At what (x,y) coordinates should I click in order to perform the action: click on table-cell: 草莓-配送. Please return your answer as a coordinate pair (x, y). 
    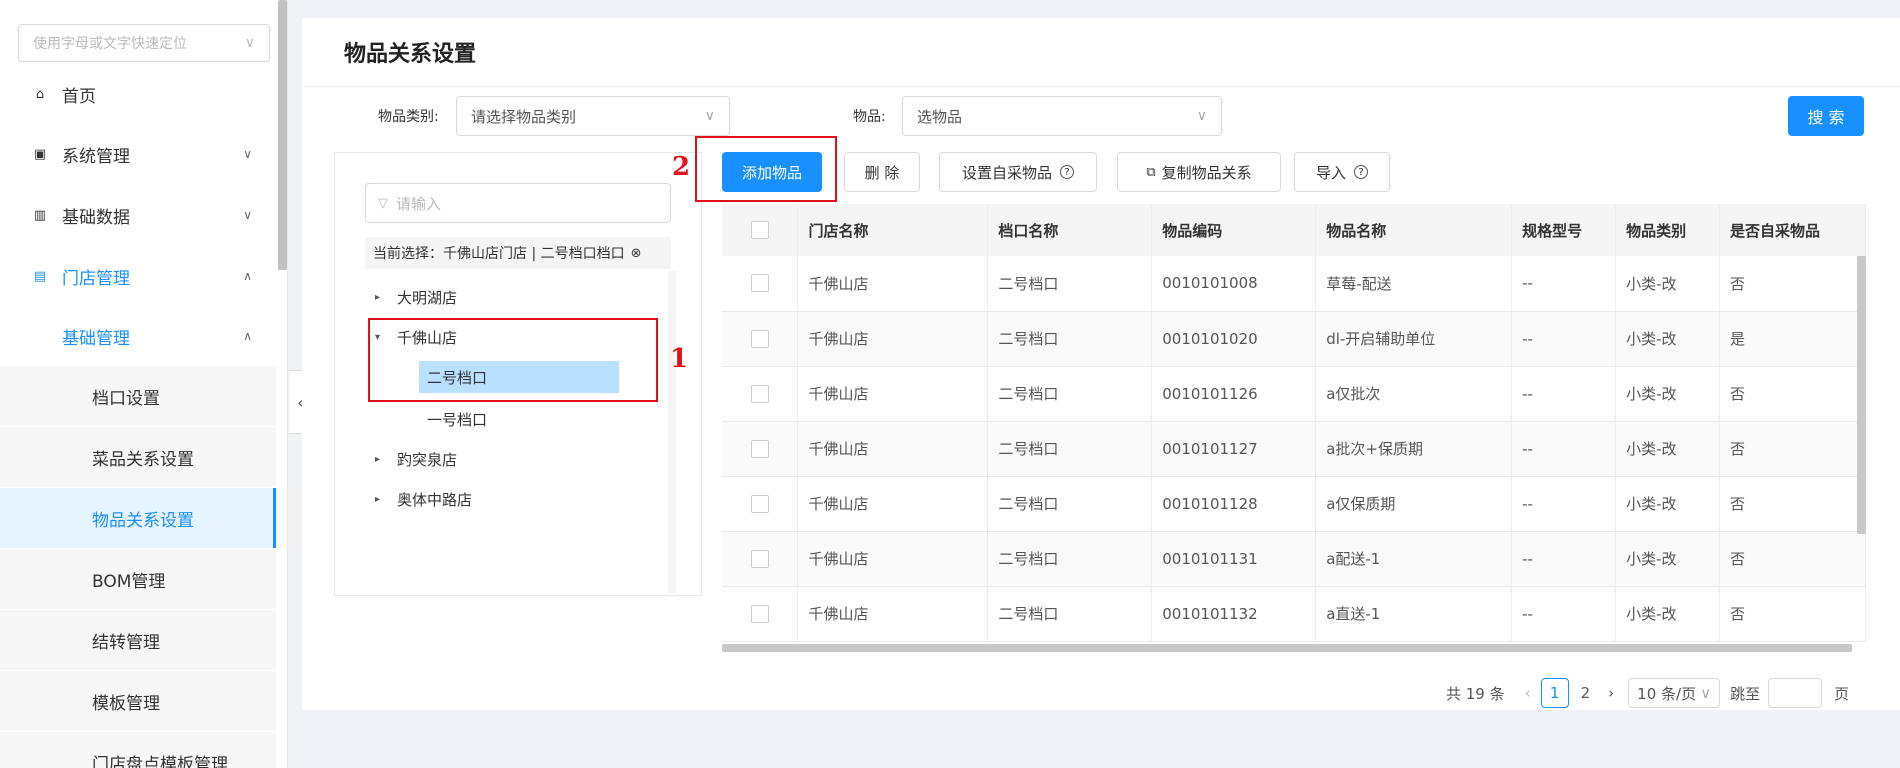
    Looking at the image, I should click on (1414, 284).